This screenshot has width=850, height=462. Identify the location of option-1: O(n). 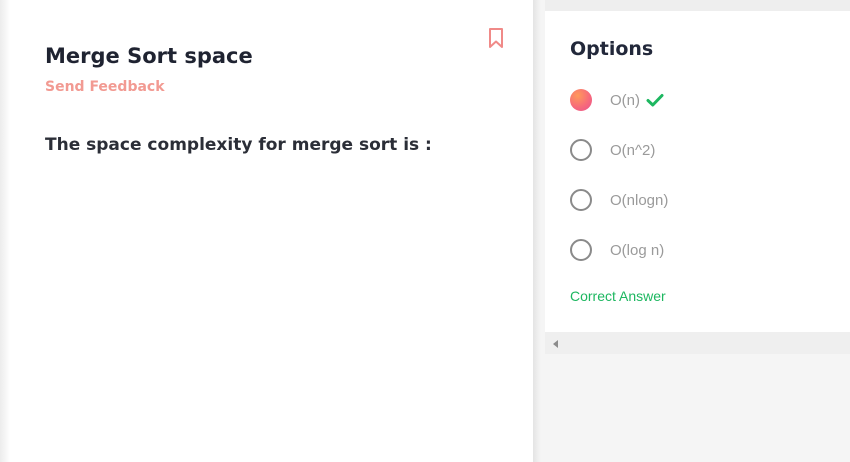
(700, 100).